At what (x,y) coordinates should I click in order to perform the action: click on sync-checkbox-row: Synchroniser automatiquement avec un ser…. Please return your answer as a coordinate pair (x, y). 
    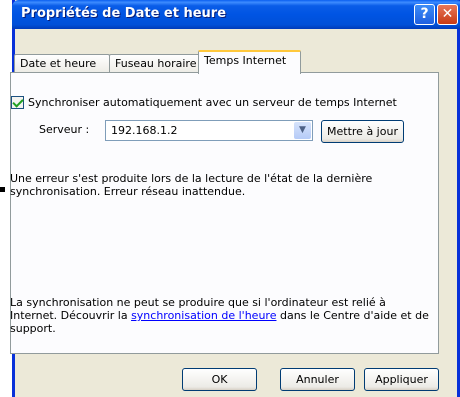
    Looking at the image, I should click on (204, 102).